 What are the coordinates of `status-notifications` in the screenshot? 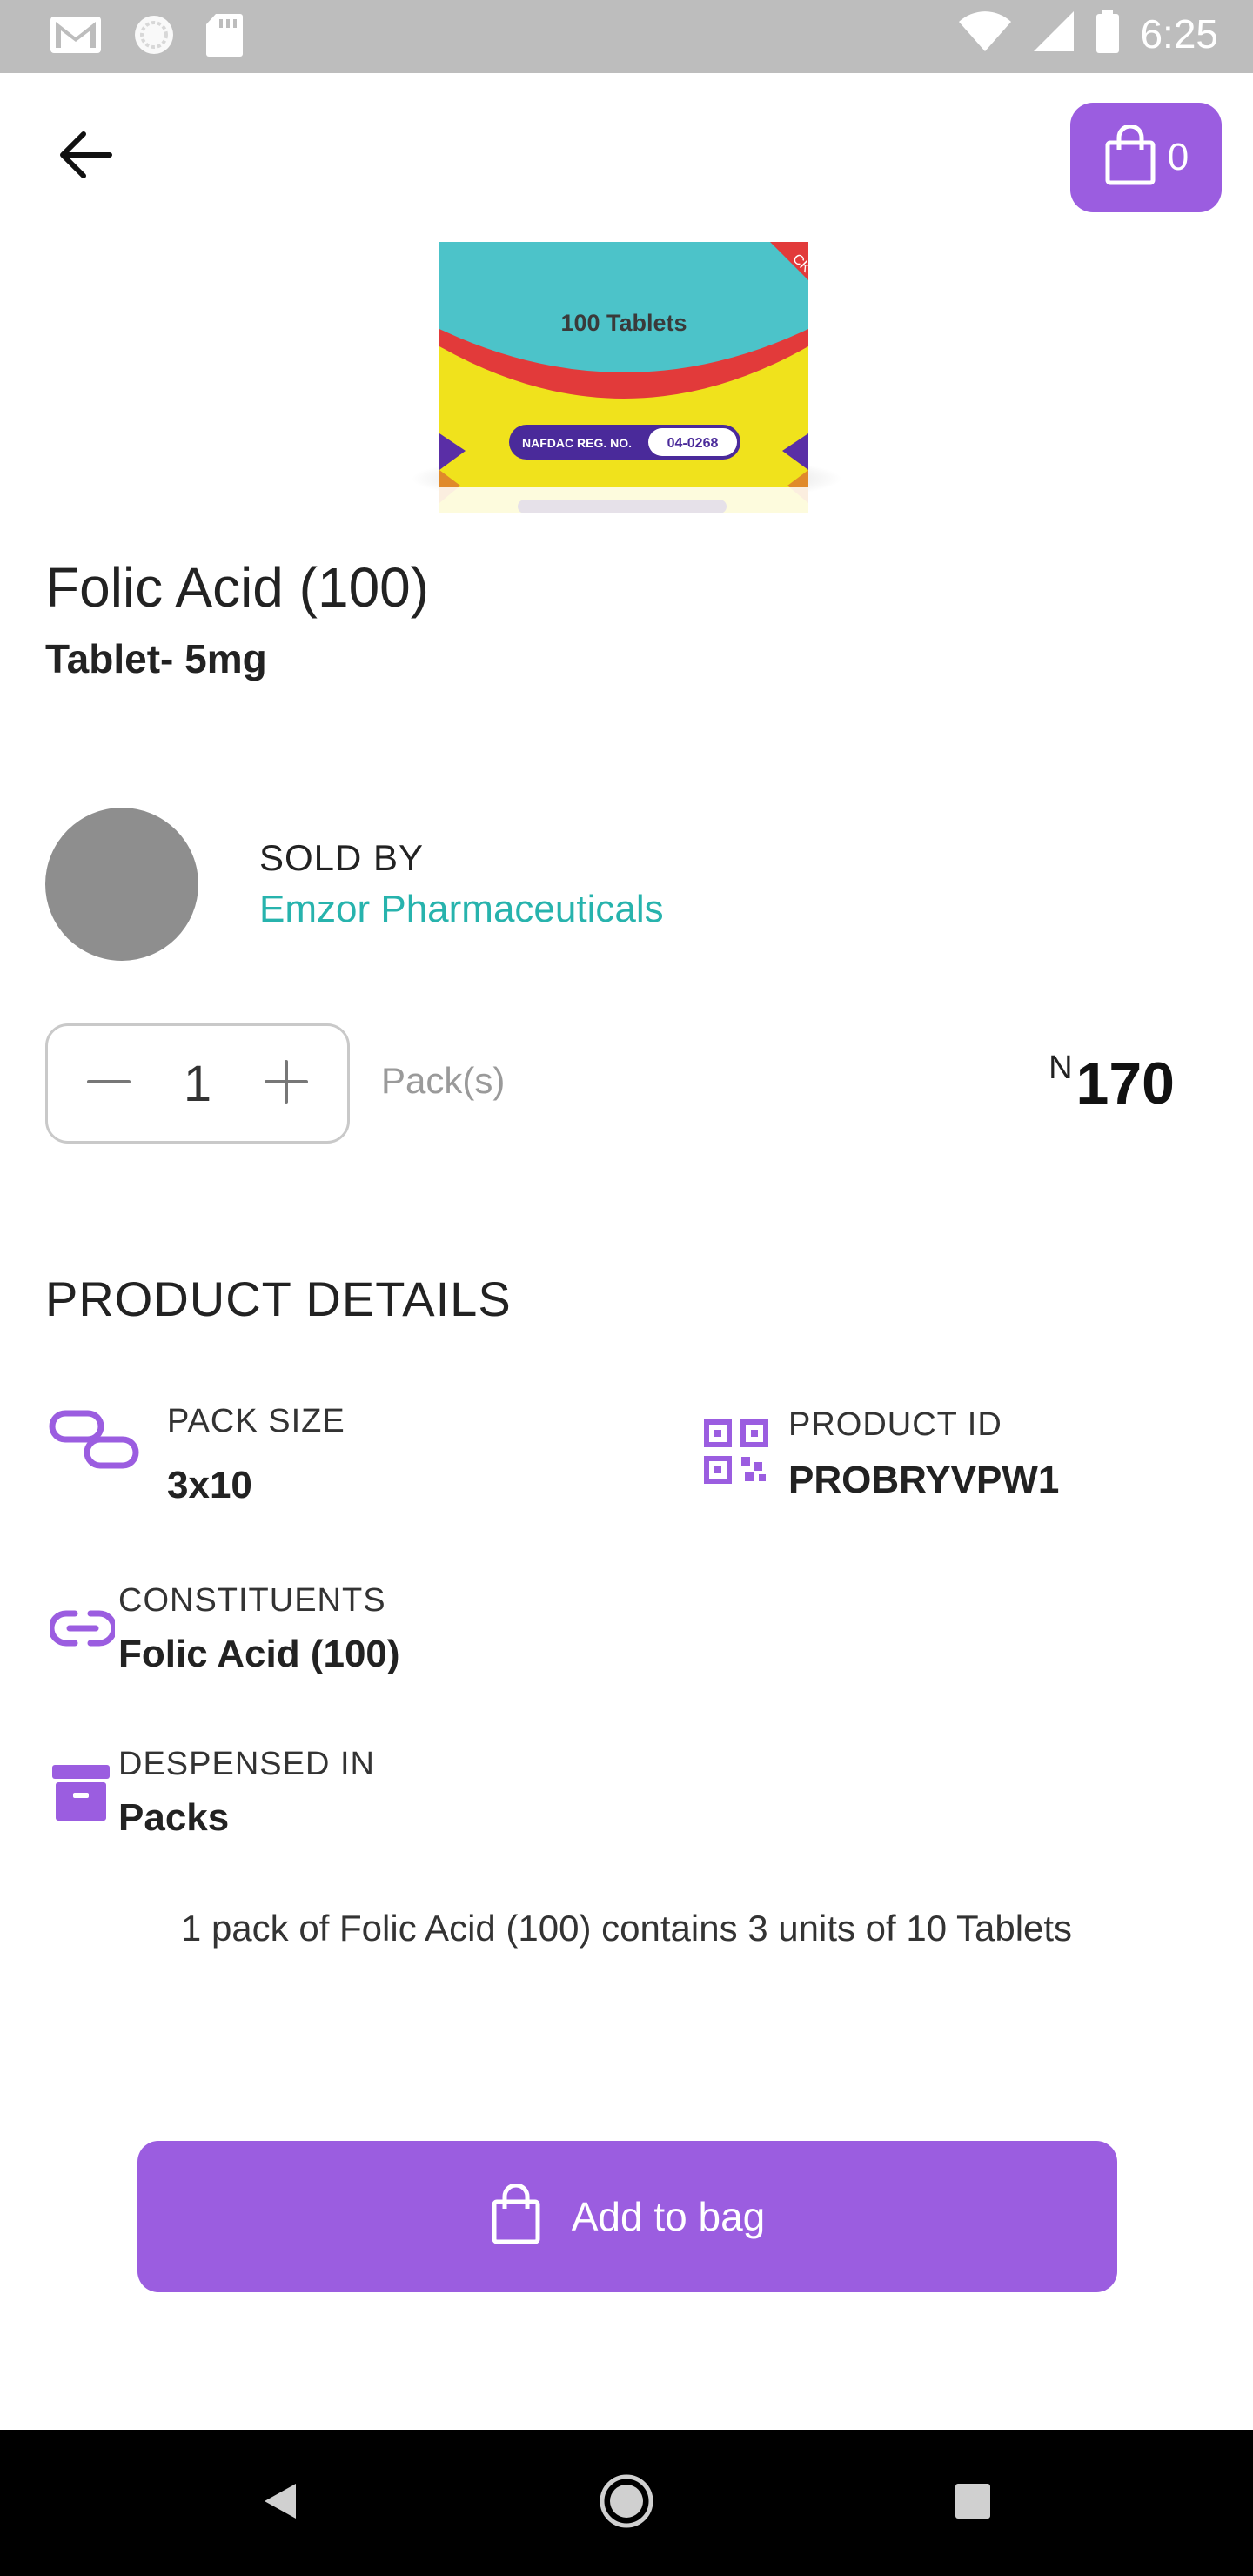 It's located at (146, 37).